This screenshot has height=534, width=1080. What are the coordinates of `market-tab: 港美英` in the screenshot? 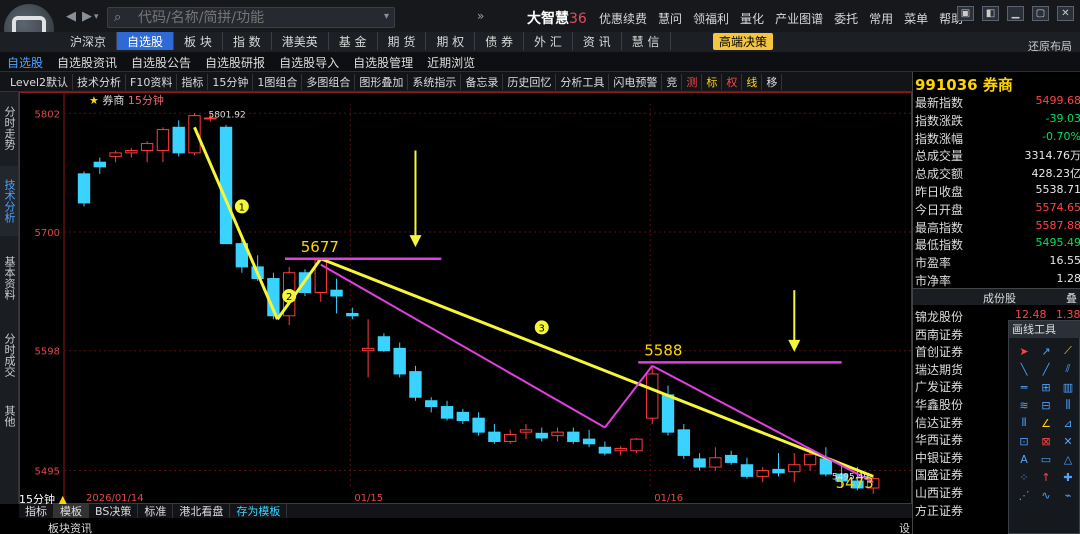 It's located at (300, 41).